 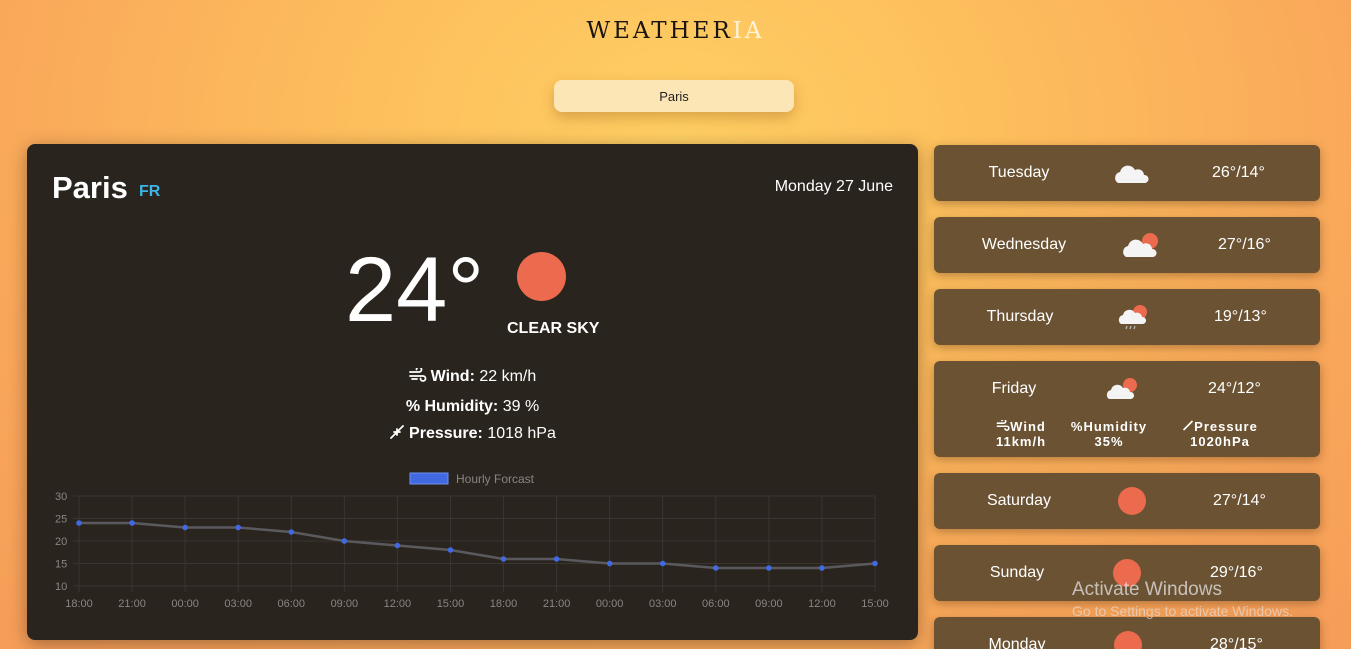 What do you see at coordinates (61, 565) in the screenshot?
I see `y-tick-label: 15` at bounding box center [61, 565].